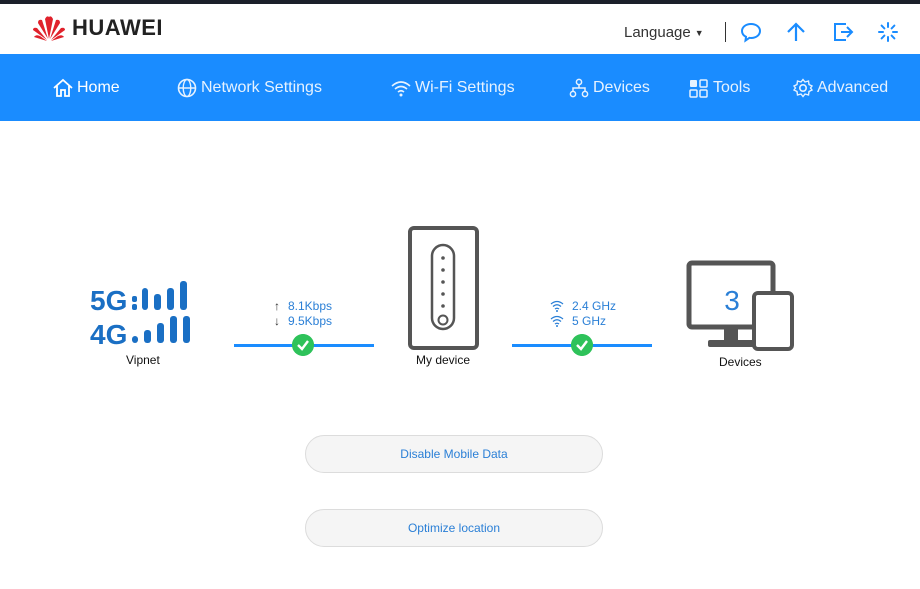 This screenshot has height=589, width=920. Describe the element at coordinates (699, 32) in the screenshot. I see `caret-down-icon: ▼` at that location.